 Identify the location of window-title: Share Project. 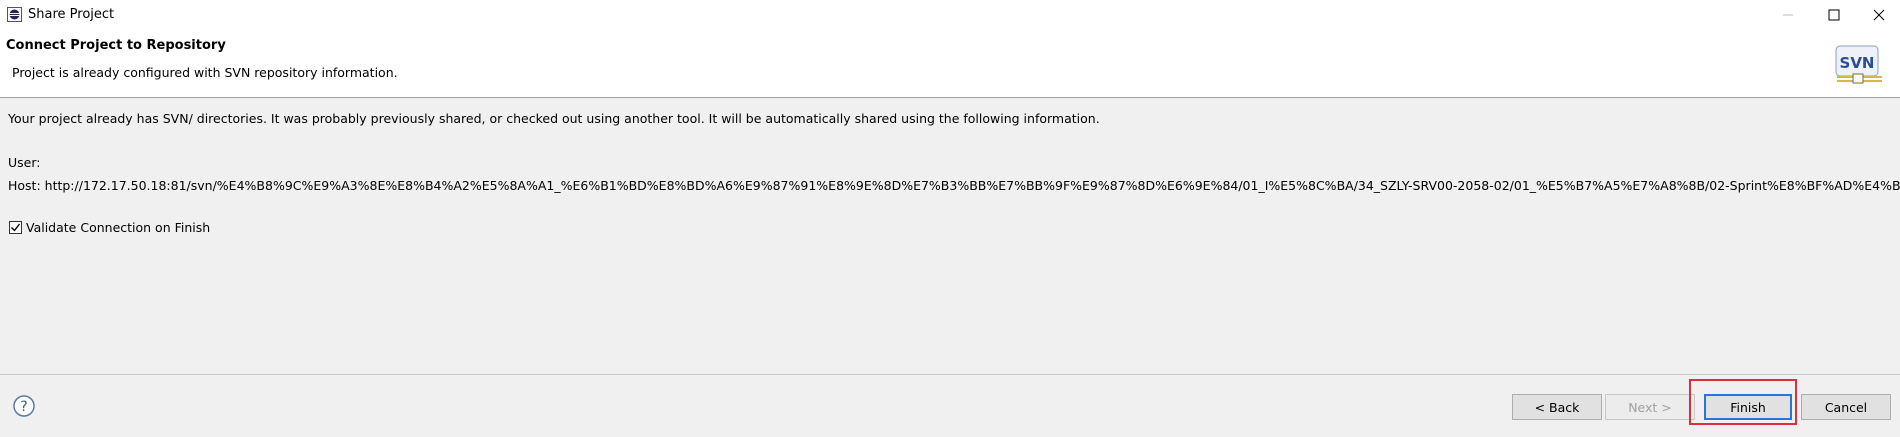
(71, 14).